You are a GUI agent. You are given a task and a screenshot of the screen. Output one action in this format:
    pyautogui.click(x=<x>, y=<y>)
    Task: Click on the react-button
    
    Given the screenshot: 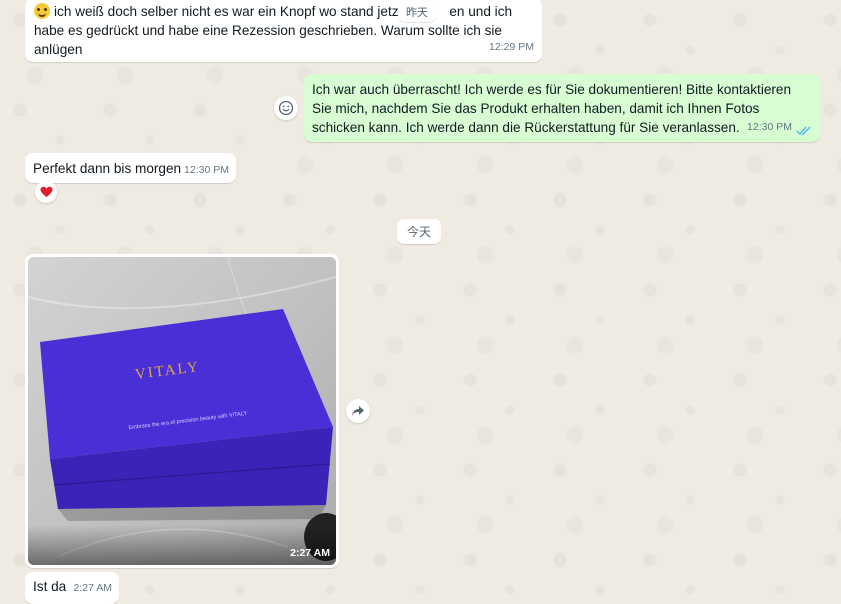 What is the action you would take?
    pyautogui.click(x=286, y=108)
    